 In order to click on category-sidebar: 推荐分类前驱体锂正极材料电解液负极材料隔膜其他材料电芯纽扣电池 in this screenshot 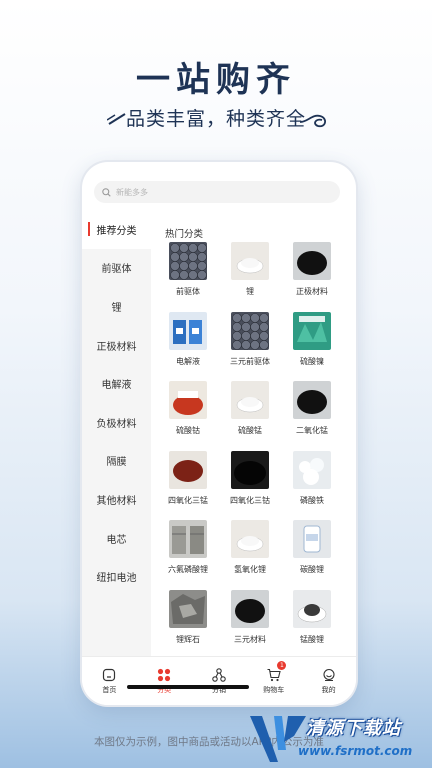, I will do `click(116, 433)`.